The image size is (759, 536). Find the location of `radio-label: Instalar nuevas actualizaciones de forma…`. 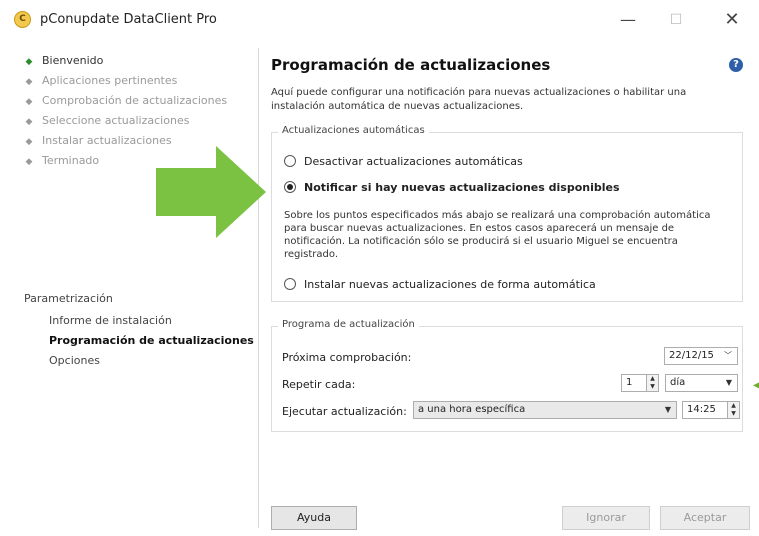

radio-label: Instalar nuevas actualizaciones de forma… is located at coordinates (450, 284).